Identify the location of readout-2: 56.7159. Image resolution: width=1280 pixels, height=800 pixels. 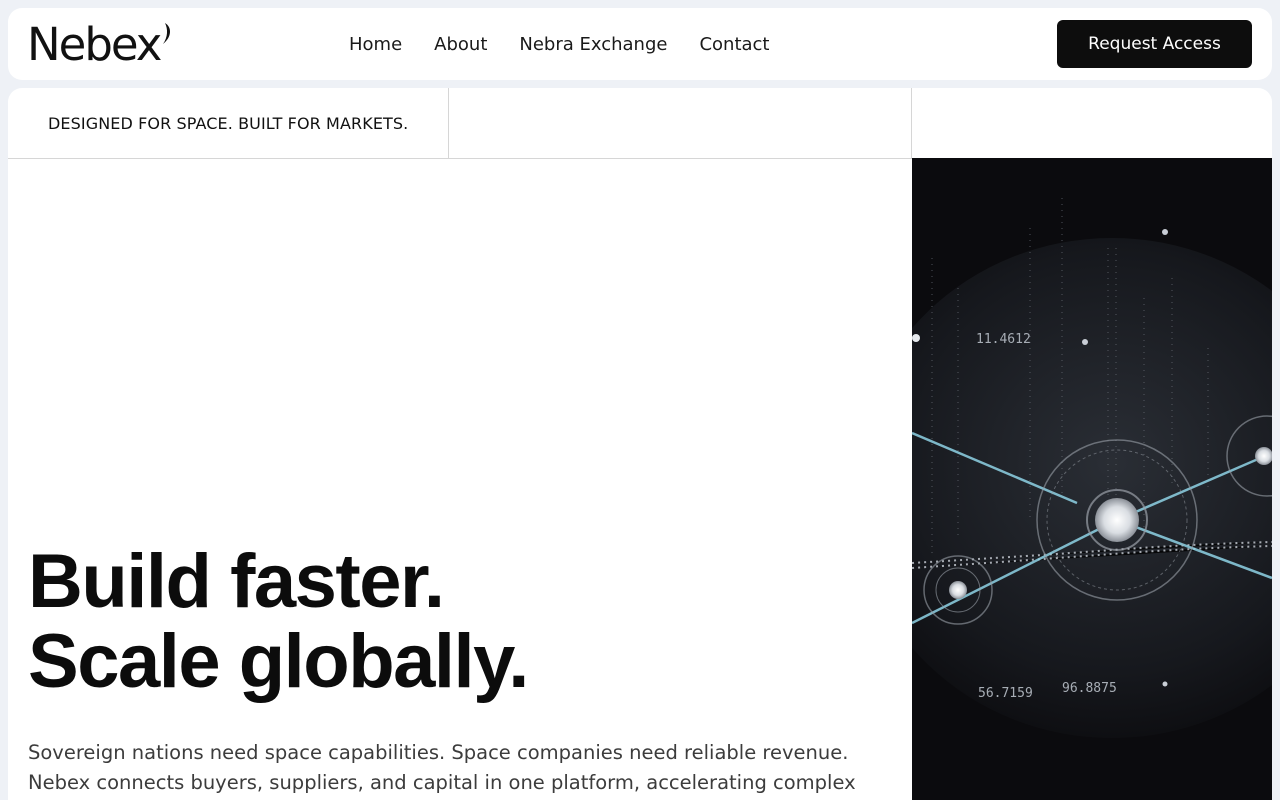
(1005, 693).